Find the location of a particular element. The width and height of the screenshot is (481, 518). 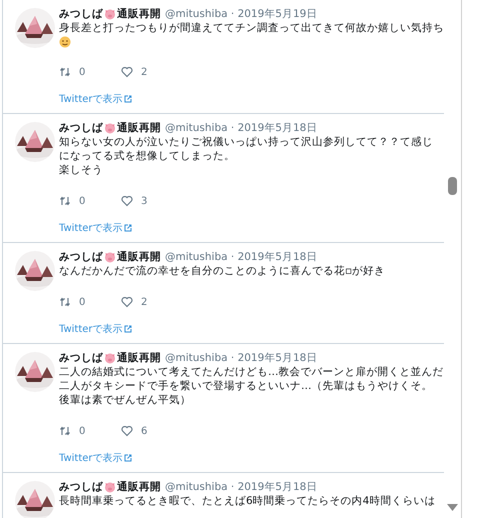

tweet-text: なんだかんだで流の幸せを自分のことのように喜んでる花▫が好き is located at coordinates (222, 271).